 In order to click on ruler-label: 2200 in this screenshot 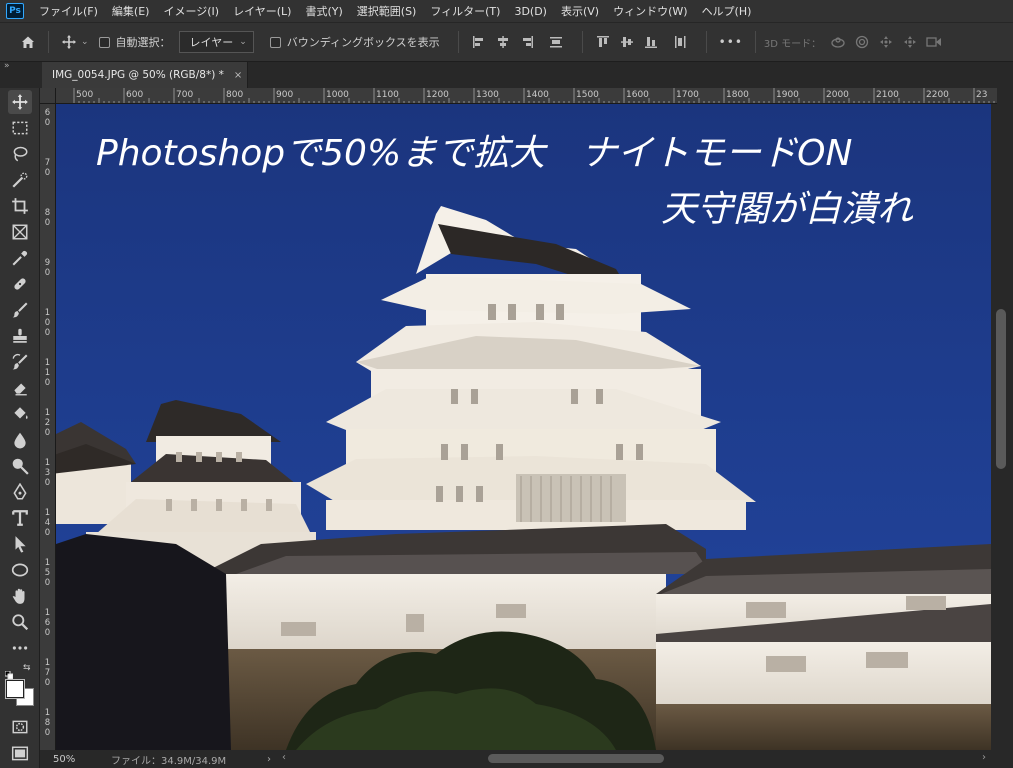, I will do `click(937, 95)`.